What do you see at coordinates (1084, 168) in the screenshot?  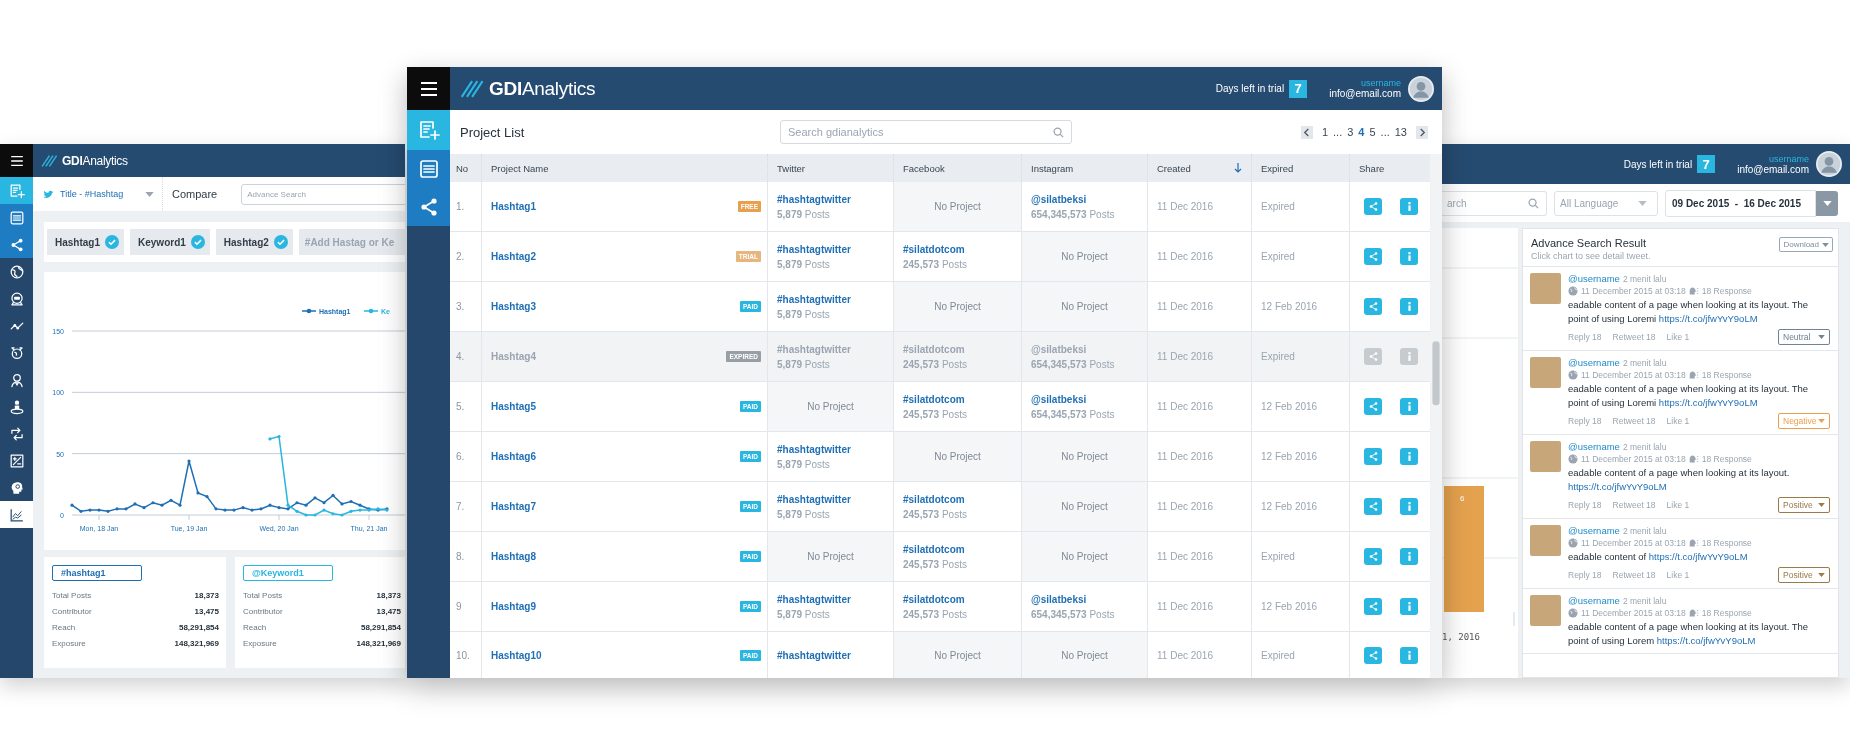 I see `column-header: Instagram` at bounding box center [1084, 168].